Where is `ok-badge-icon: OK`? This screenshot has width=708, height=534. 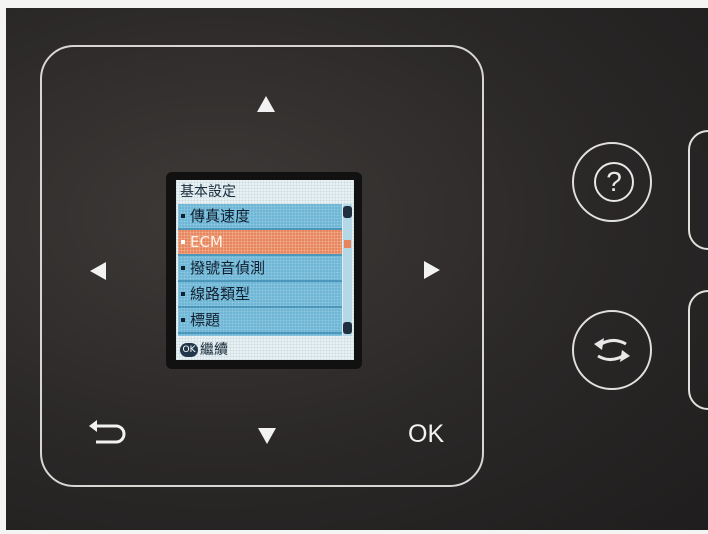
ok-badge-icon: OK is located at coordinates (189, 350).